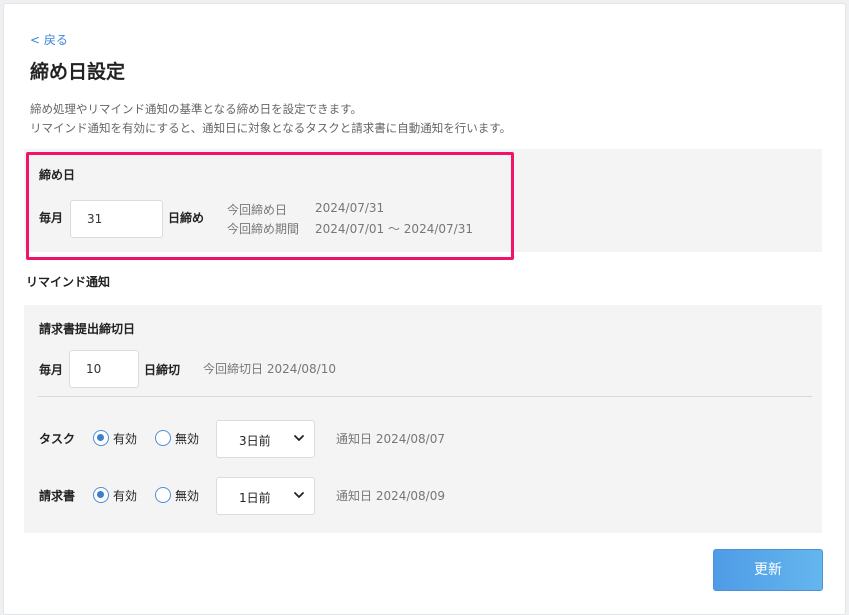 This screenshot has width=849, height=615. What do you see at coordinates (394, 229) in the screenshot?
I see `current-closing-period-value: 2024/07/01 ～ 2024/07/31` at bounding box center [394, 229].